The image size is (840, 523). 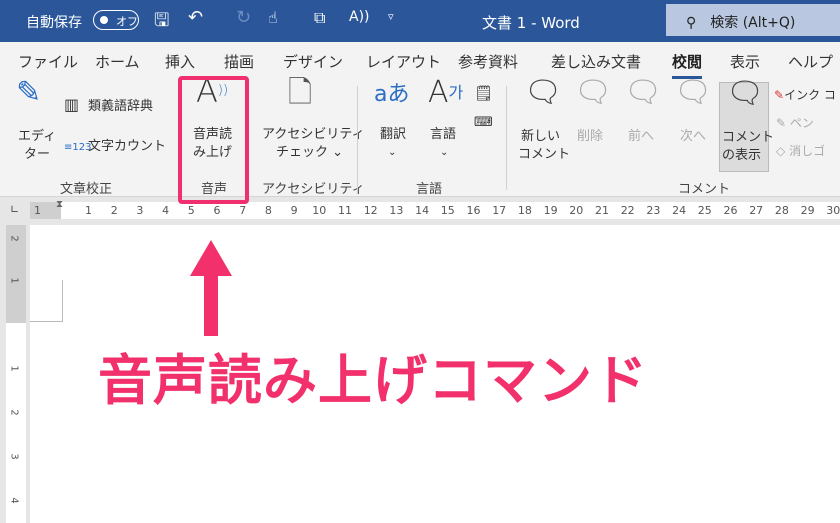 What do you see at coordinates (704, 189) in the screenshot?
I see `group-comments-label: コメント` at bounding box center [704, 189].